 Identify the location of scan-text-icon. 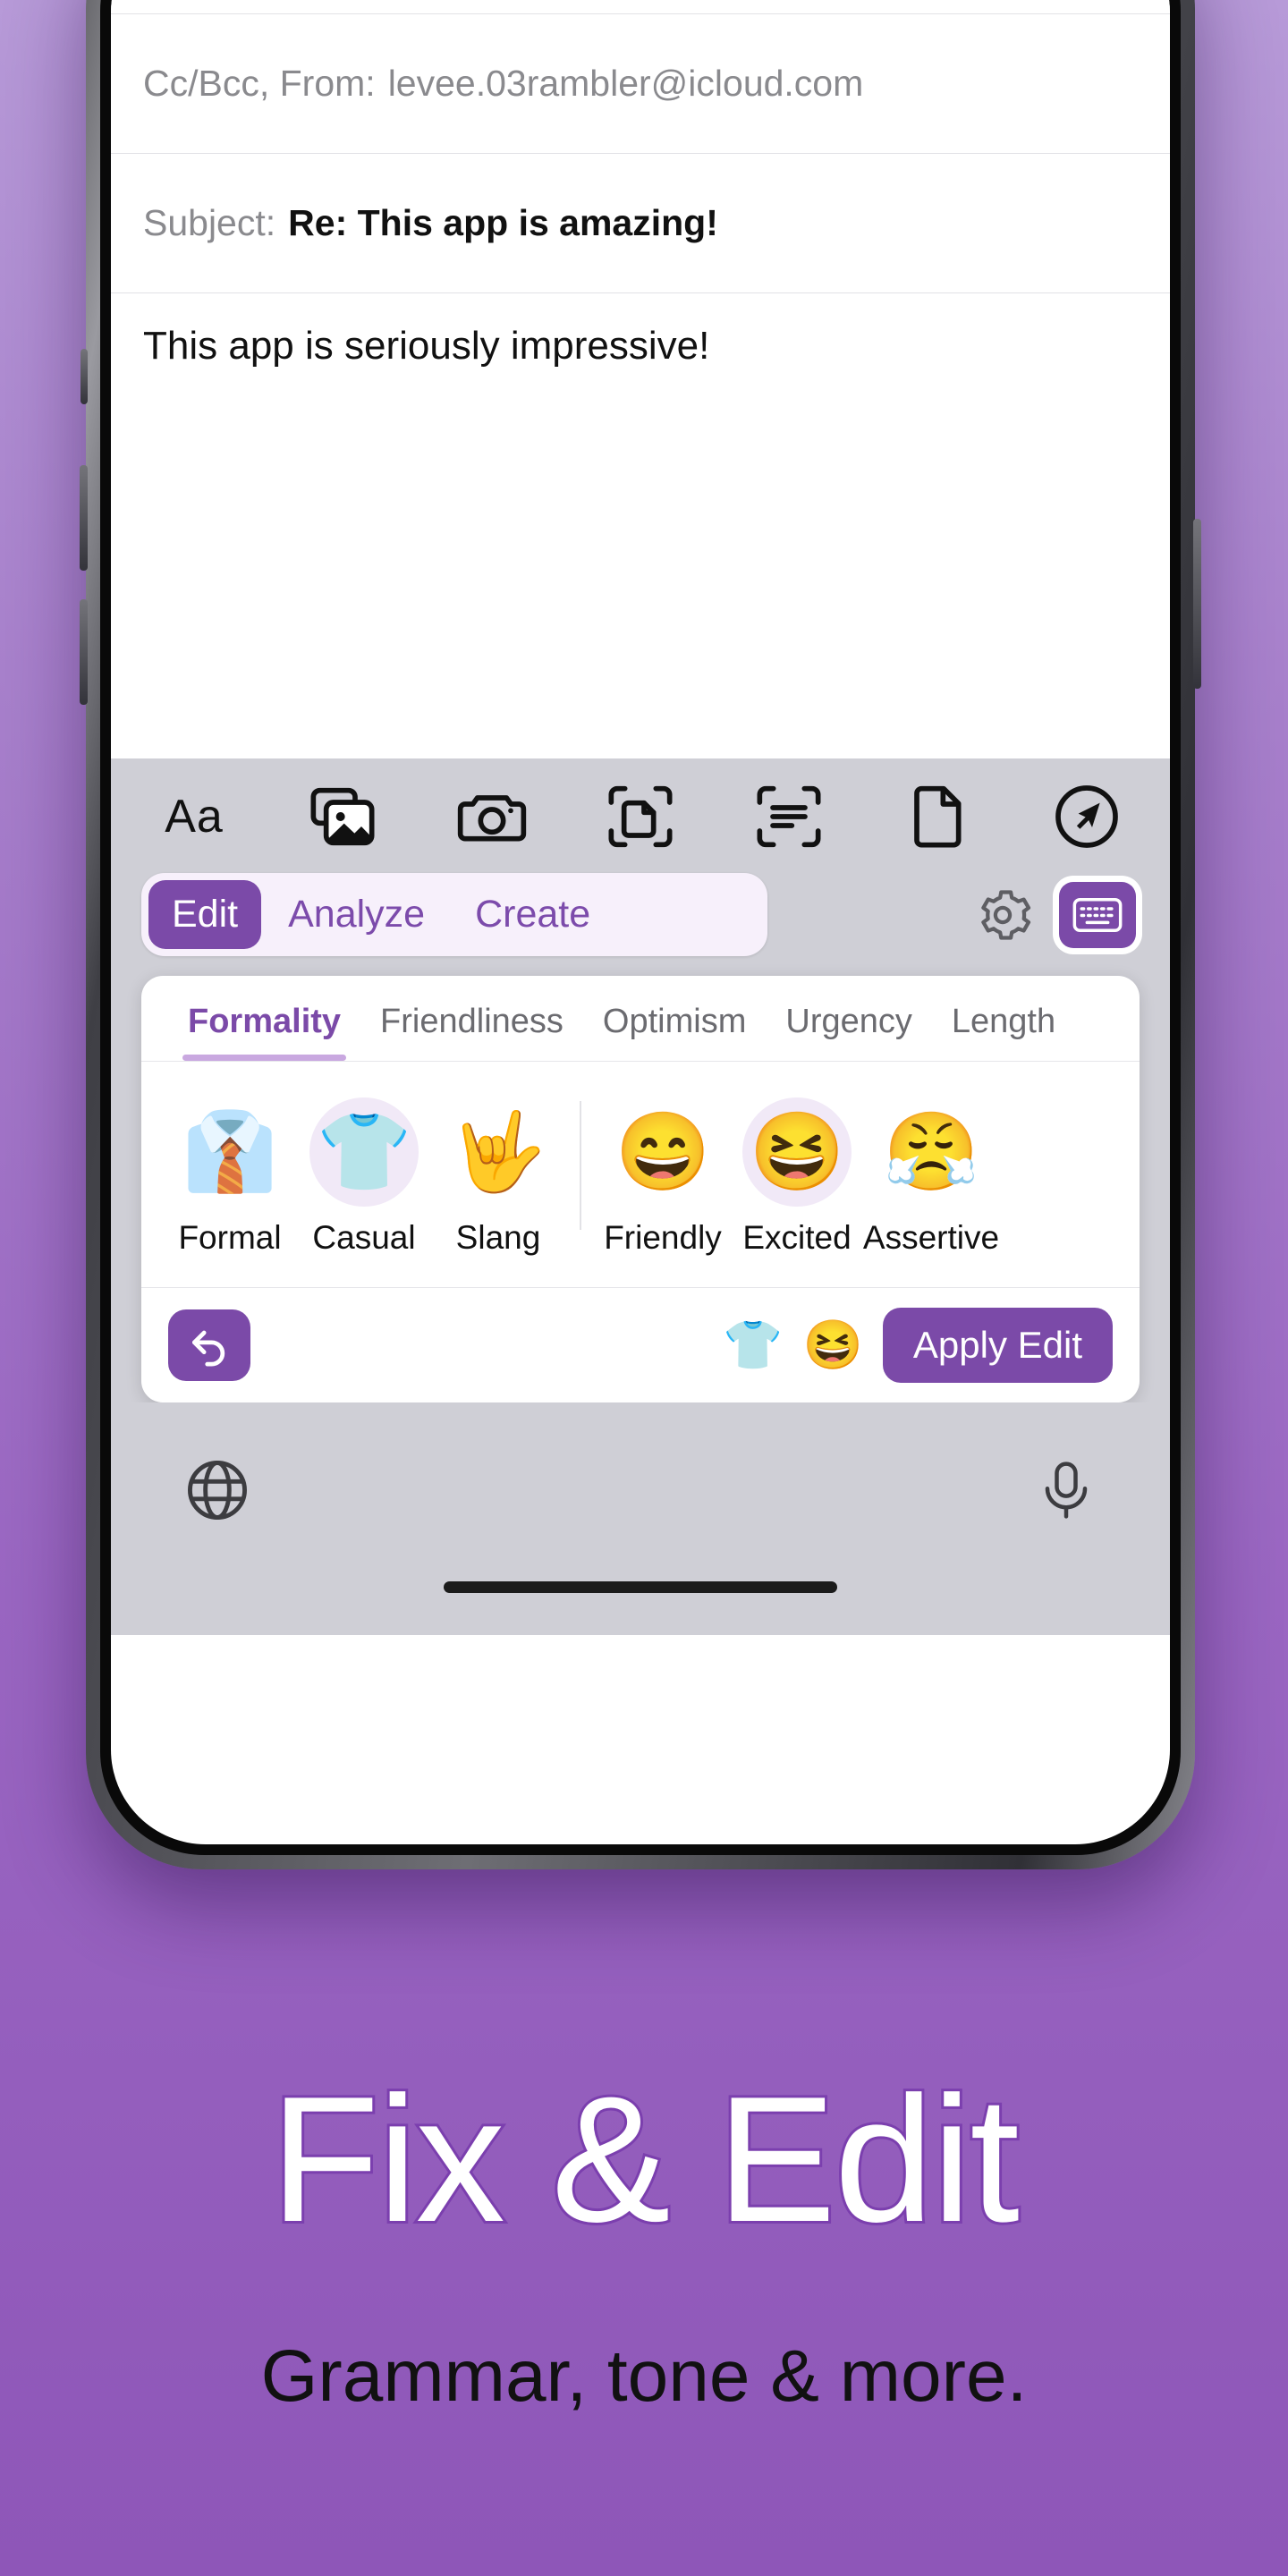
(788, 816).